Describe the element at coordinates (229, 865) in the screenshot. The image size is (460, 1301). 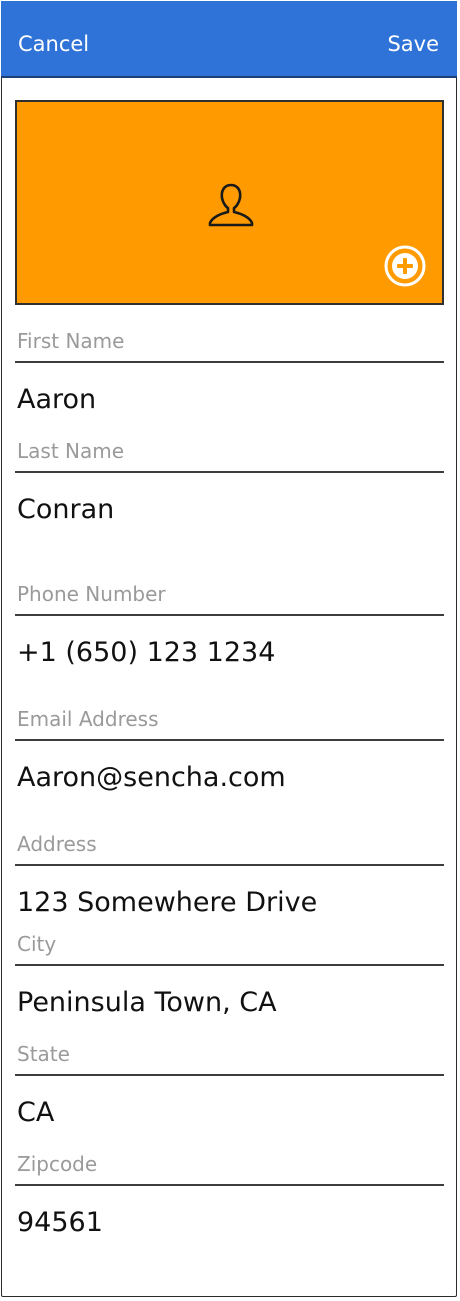
I see `address-underline` at that location.